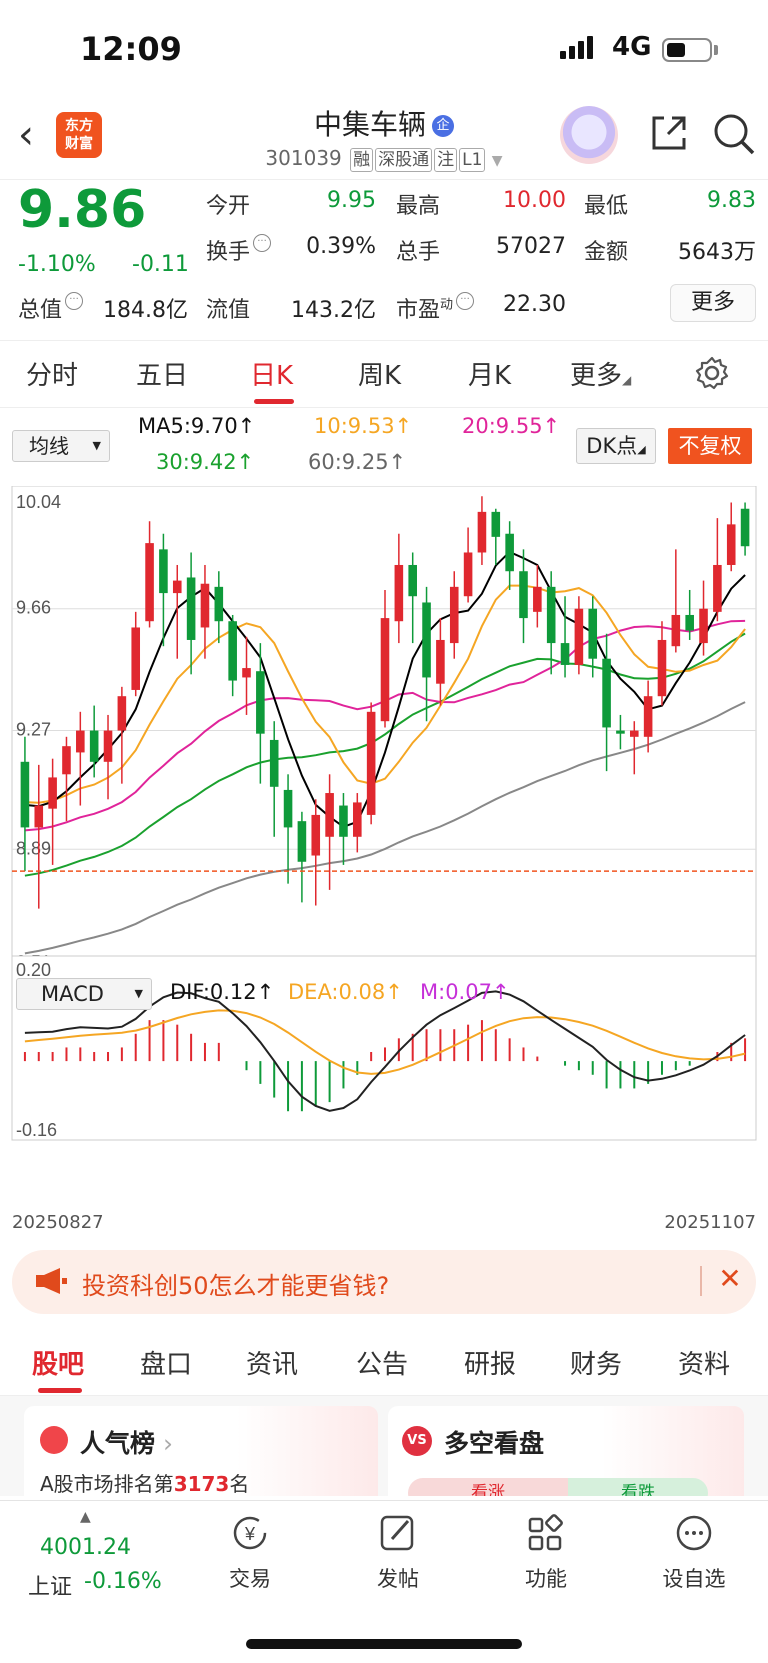 This screenshot has height=1663, width=768. I want to click on status-time: 12:09, so click(131, 49).